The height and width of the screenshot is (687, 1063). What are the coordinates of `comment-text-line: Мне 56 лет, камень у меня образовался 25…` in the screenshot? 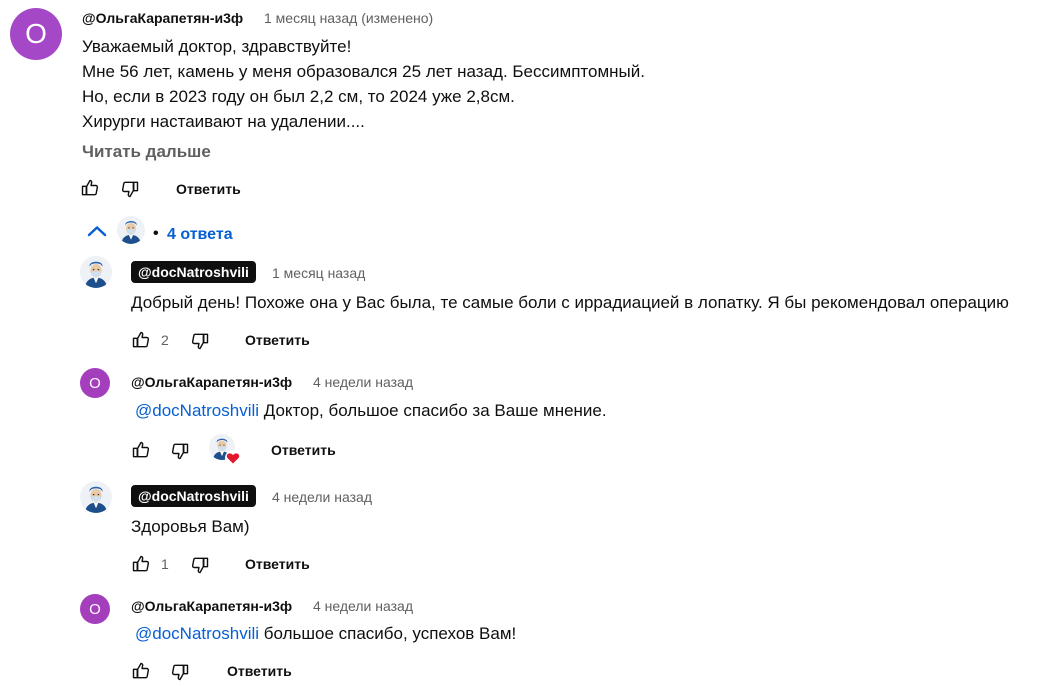 It's located at (363, 71).